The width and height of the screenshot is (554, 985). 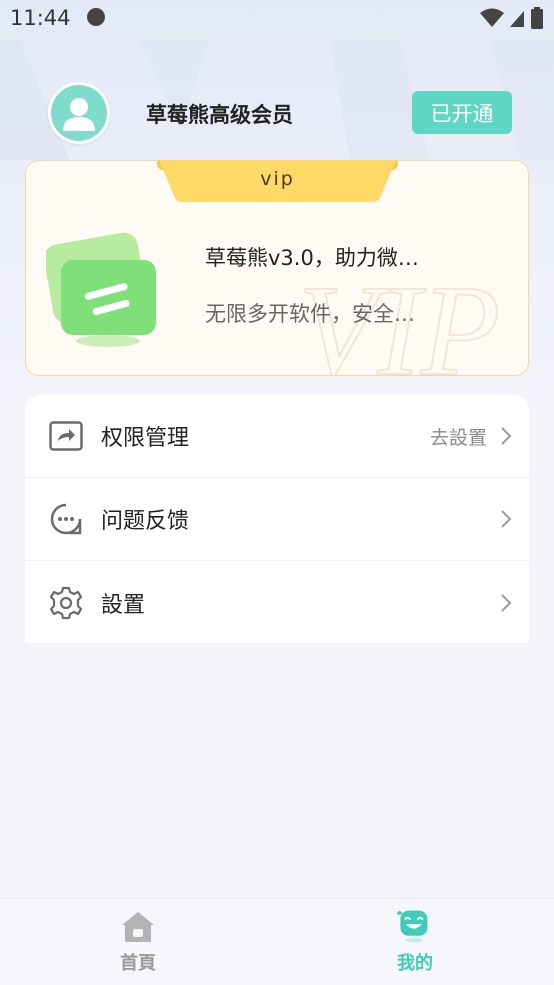 I want to click on share-square-icon, so click(x=66, y=436).